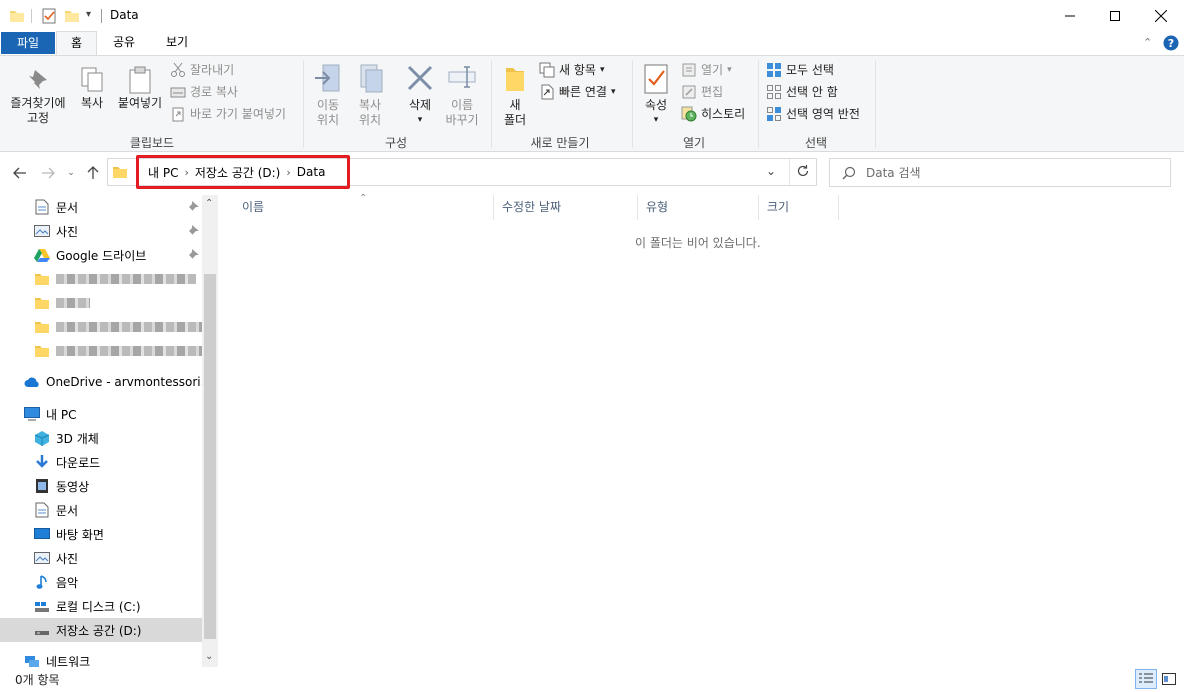  I want to click on copy-to-button: 복사 위치, so click(370, 95).